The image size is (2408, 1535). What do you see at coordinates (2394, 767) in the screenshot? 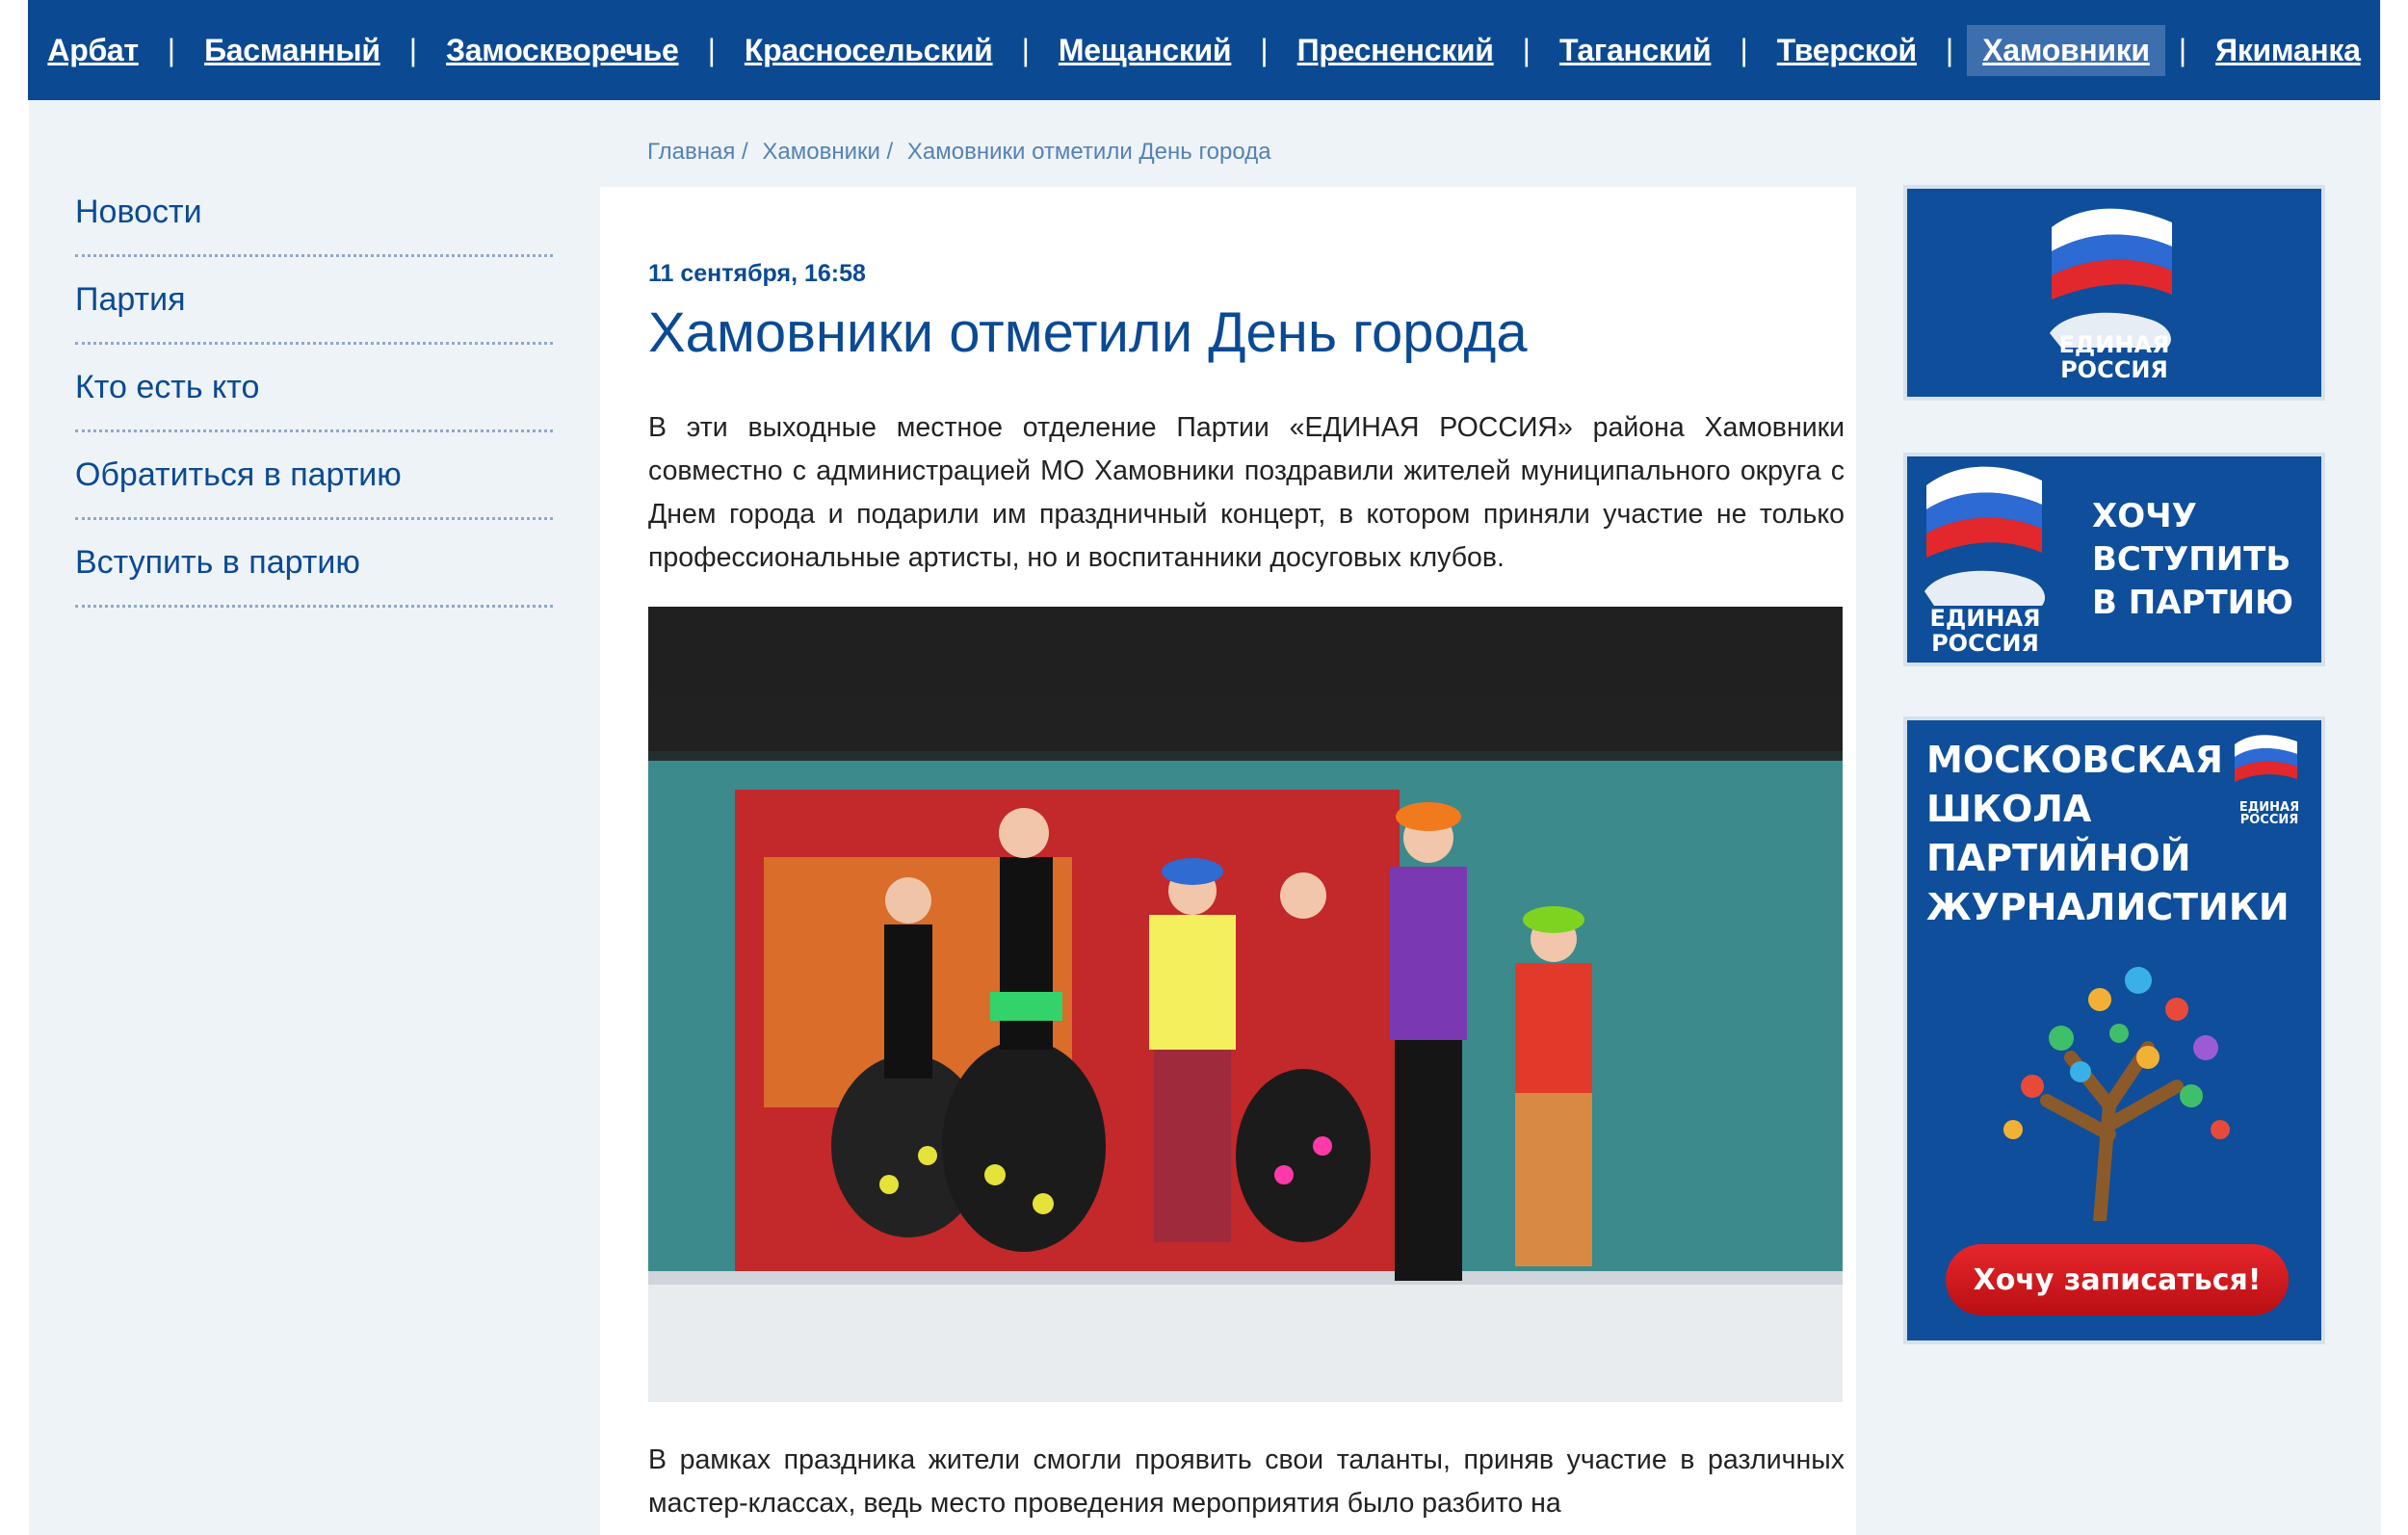
I see `right-gutter` at bounding box center [2394, 767].